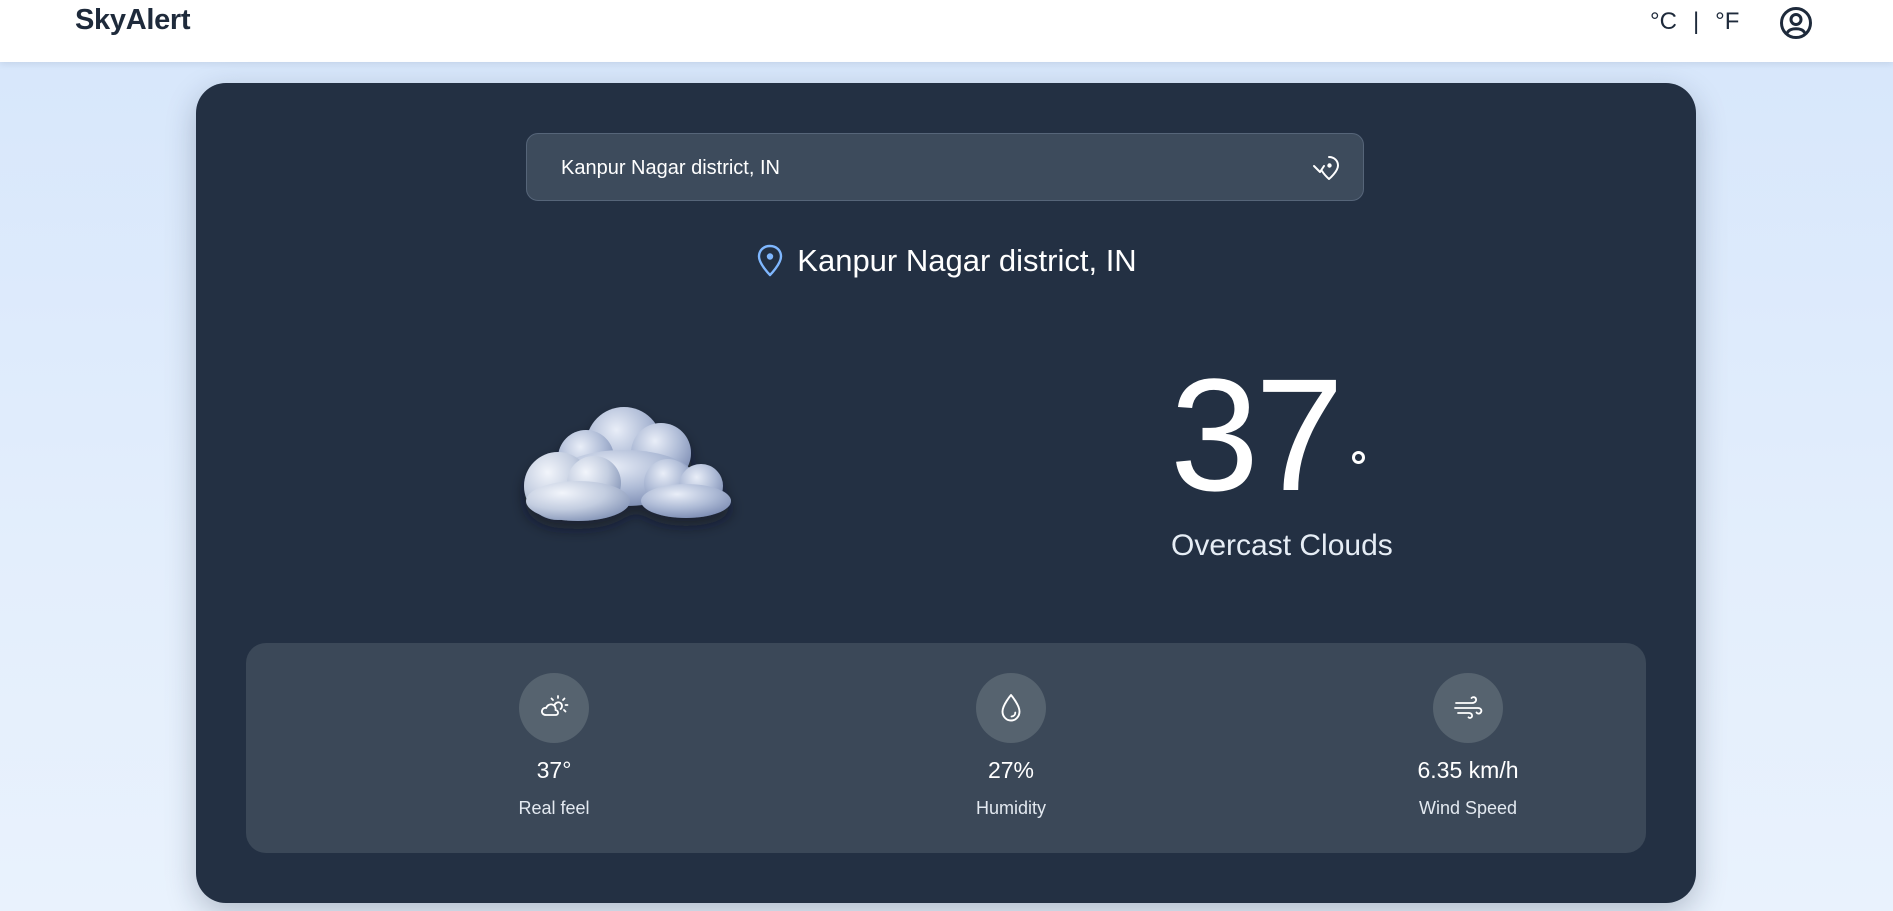  Describe the element at coordinates (967, 260) in the screenshot. I see `location-name: Kanpur Nagar district, IN` at that location.